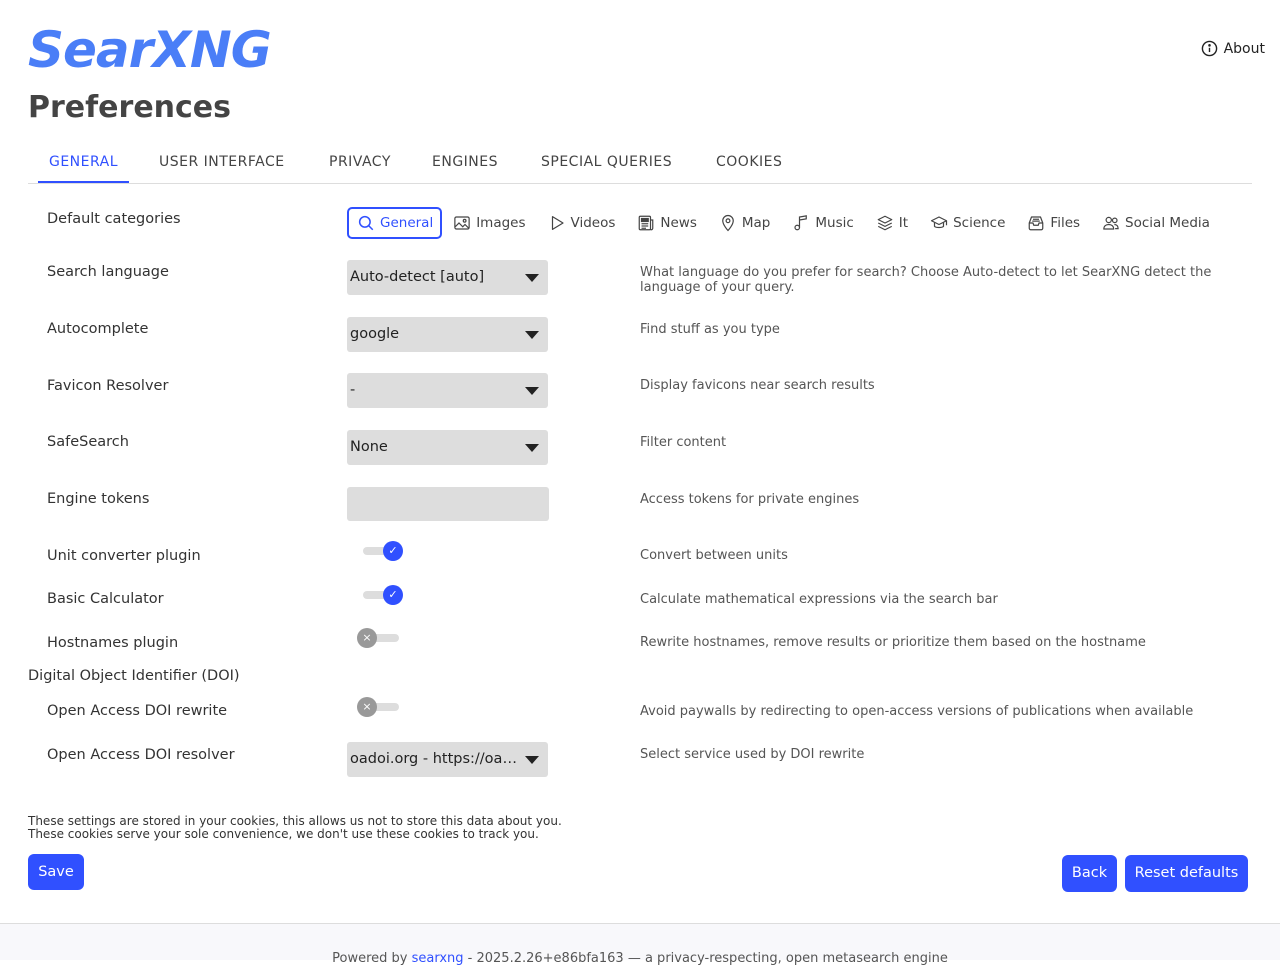 This screenshot has width=1280, height=966. What do you see at coordinates (380, 551) in the screenshot?
I see `unit-converter-toggle: ✓` at bounding box center [380, 551].